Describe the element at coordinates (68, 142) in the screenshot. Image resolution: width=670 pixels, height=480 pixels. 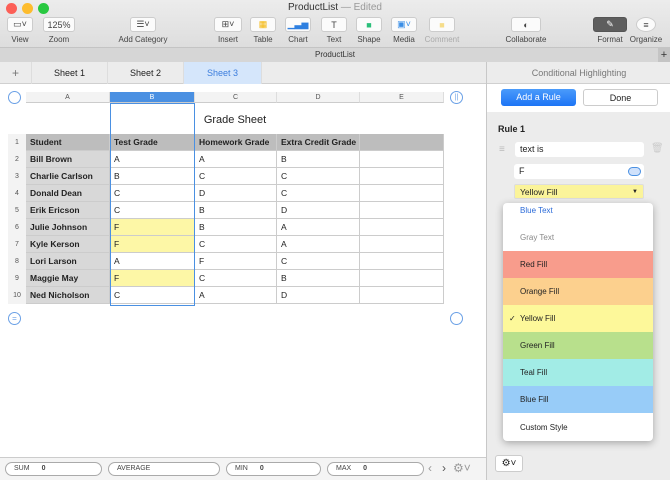
I see `header-cell: Student` at that location.